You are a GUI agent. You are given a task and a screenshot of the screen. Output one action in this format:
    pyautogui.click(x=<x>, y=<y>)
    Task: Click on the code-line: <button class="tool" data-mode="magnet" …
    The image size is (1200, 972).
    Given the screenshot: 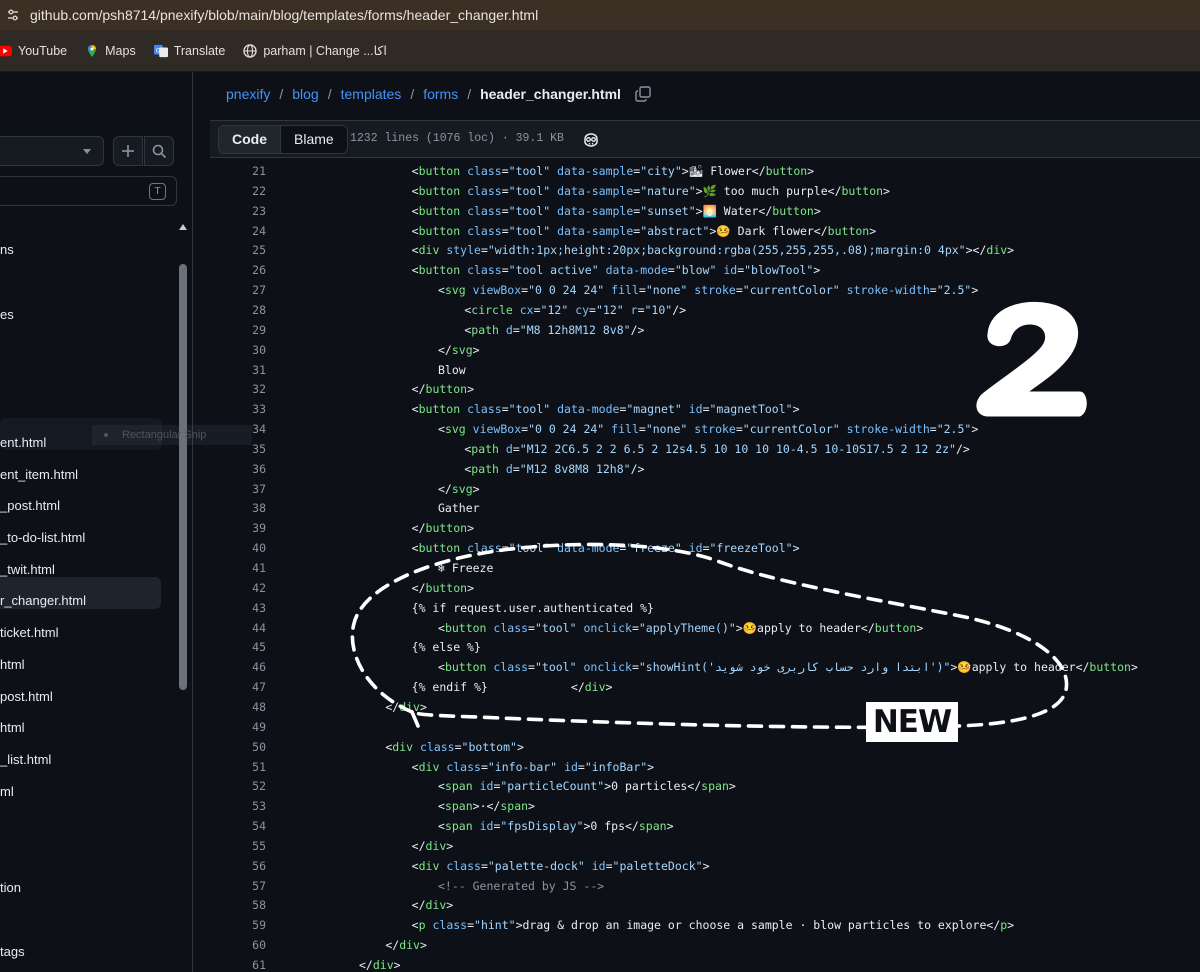 What is the action you would take?
    pyautogui.click(x=606, y=409)
    